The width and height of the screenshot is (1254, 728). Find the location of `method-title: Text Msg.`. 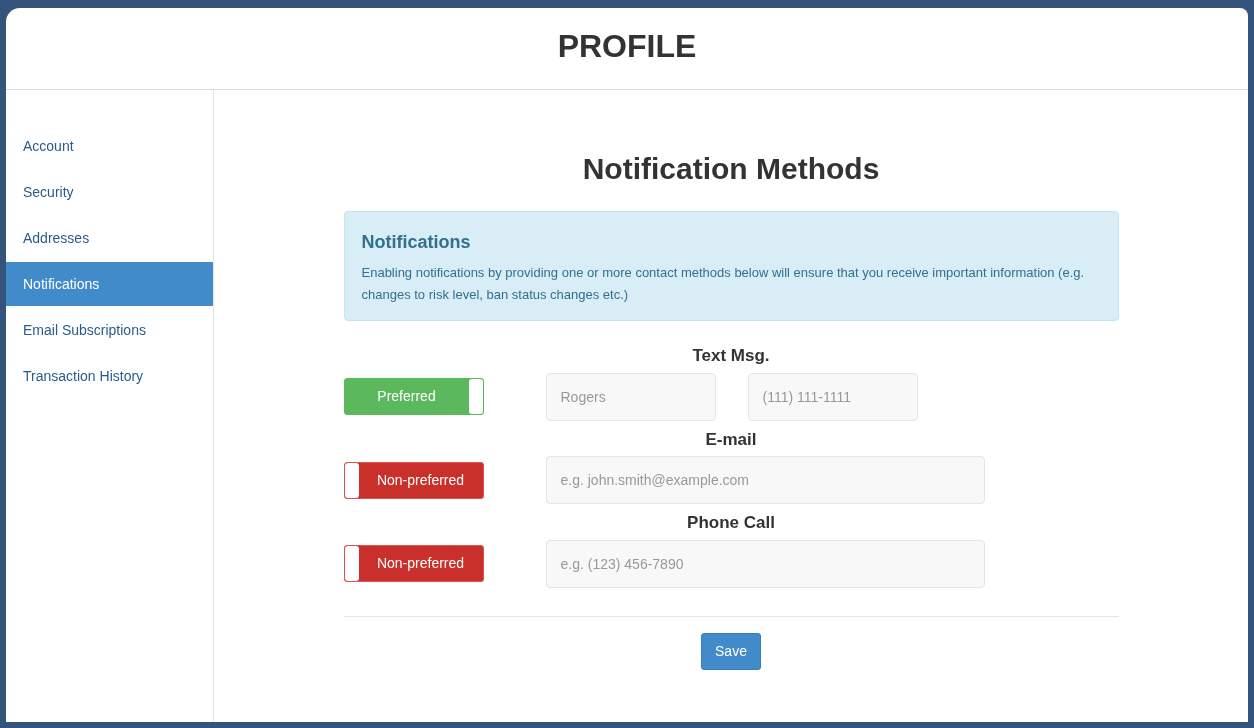

method-title: Text Msg. is located at coordinates (731, 355).